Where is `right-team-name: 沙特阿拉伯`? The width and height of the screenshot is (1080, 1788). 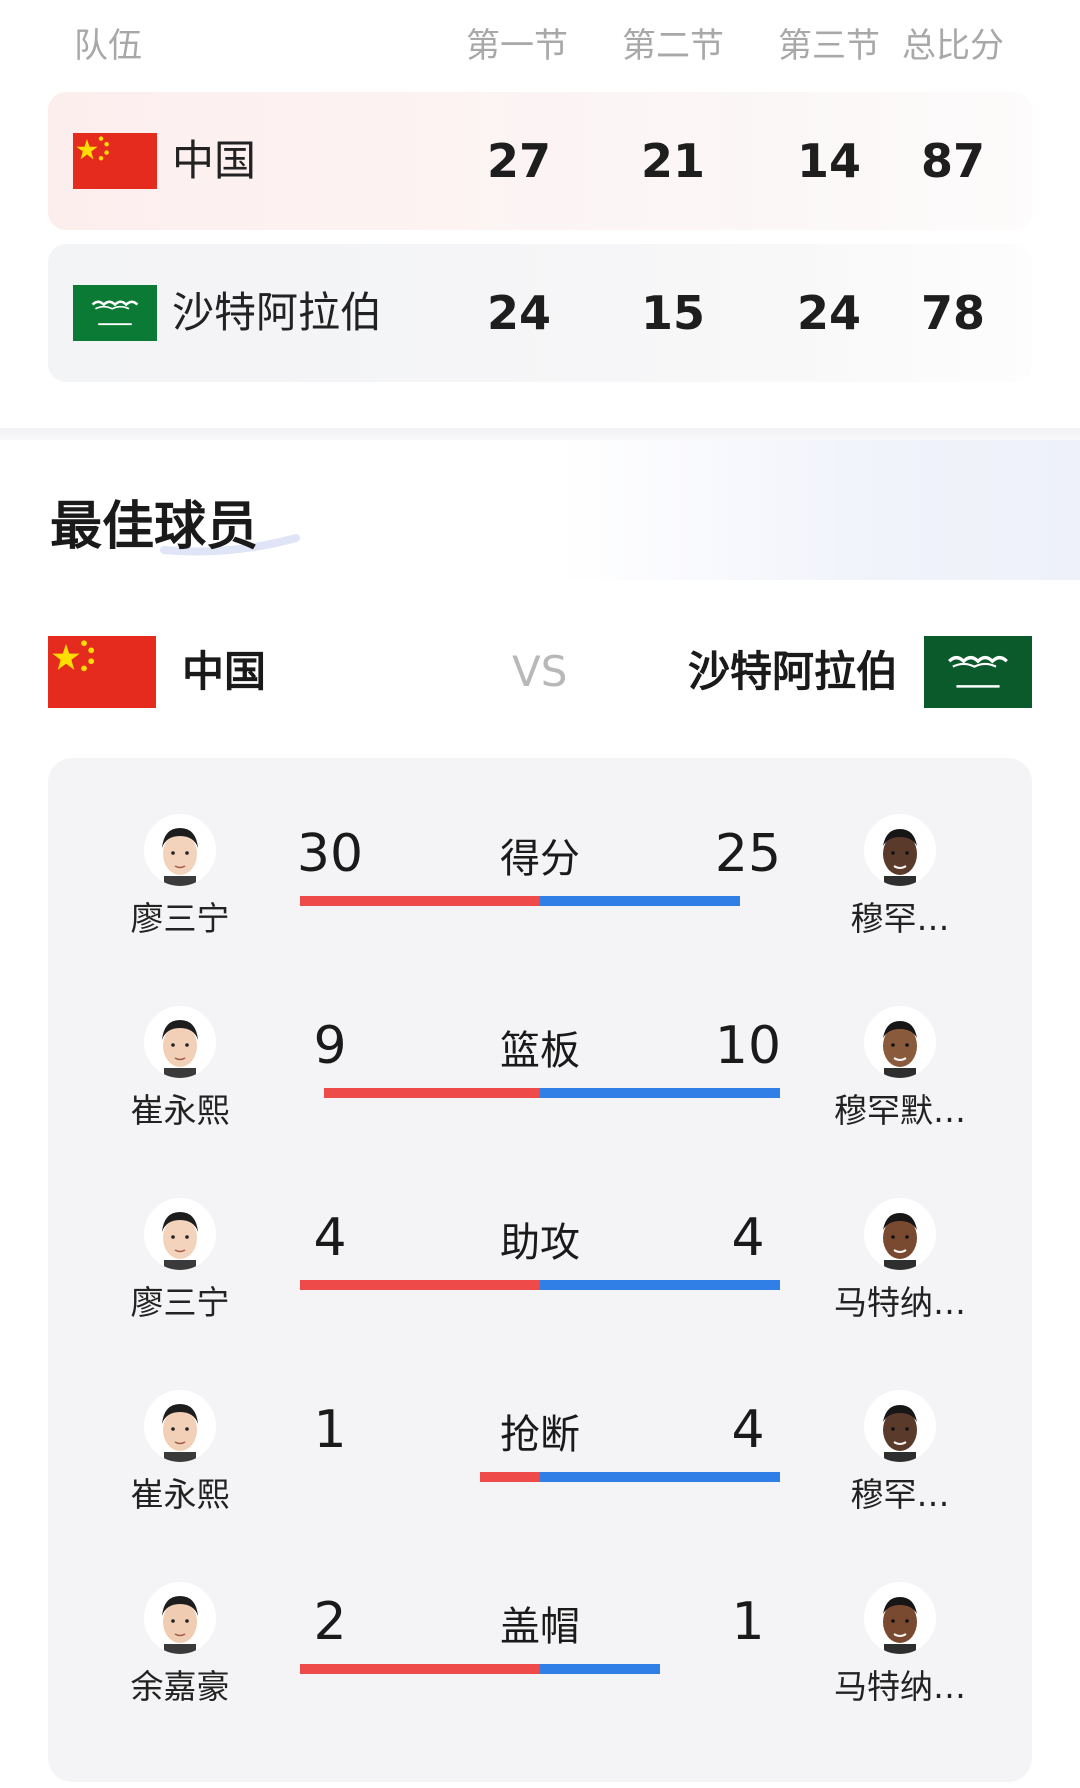 right-team-name: 沙特阿拉伯 is located at coordinates (792, 671).